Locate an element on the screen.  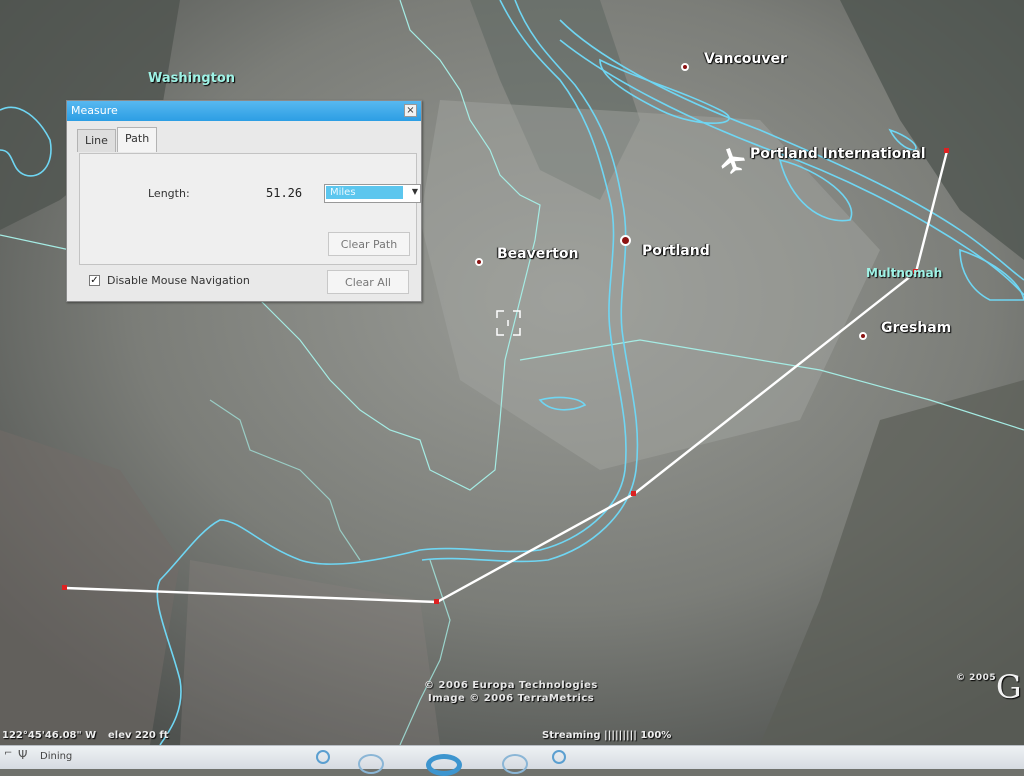
dining-layer-label: Dining is located at coordinates (56, 756).